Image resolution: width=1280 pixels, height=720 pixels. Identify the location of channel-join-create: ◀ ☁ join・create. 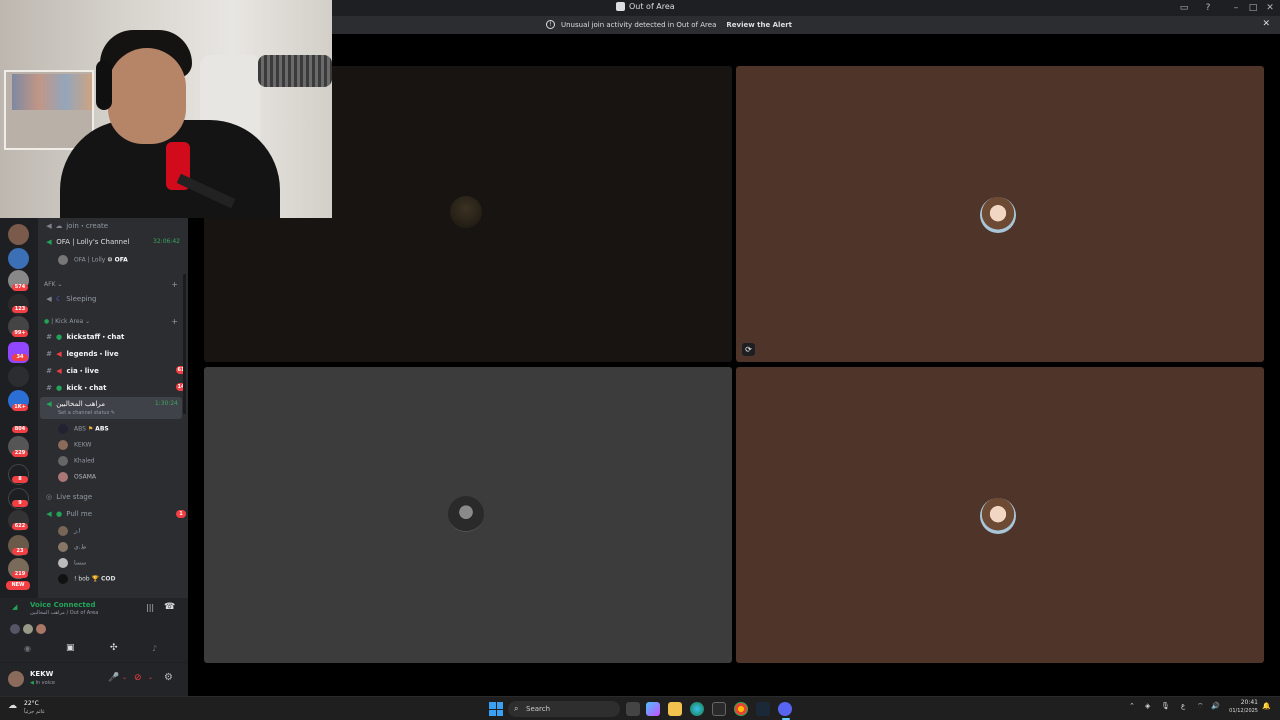
(116, 226).